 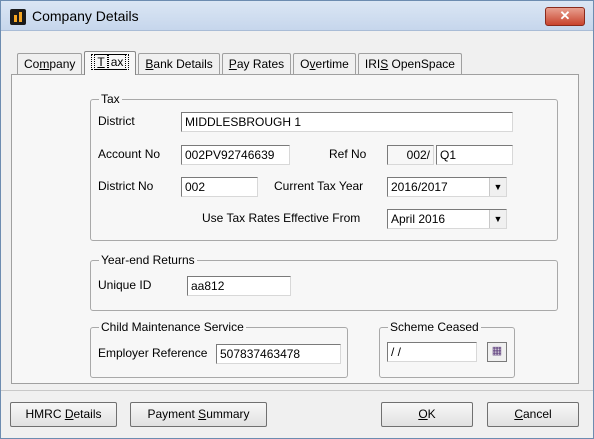 What do you see at coordinates (110, 99) in the screenshot?
I see `tax-group-label: Tax` at bounding box center [110, 99].